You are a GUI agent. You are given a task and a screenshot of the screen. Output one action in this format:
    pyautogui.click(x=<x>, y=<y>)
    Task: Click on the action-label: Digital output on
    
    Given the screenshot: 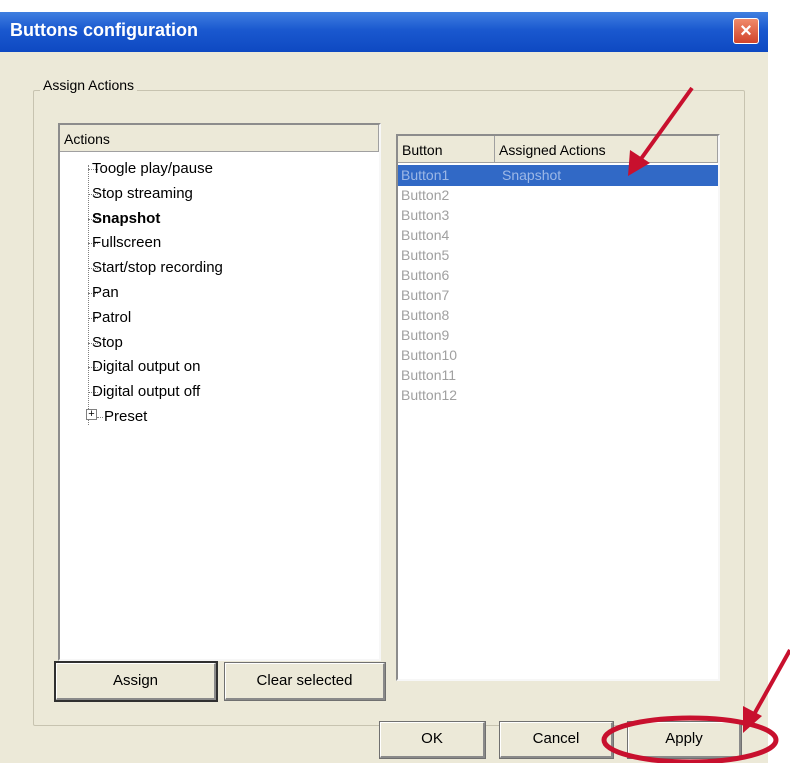 What is the action you would take?
    pyautogui.click(x=146, y=367)
    